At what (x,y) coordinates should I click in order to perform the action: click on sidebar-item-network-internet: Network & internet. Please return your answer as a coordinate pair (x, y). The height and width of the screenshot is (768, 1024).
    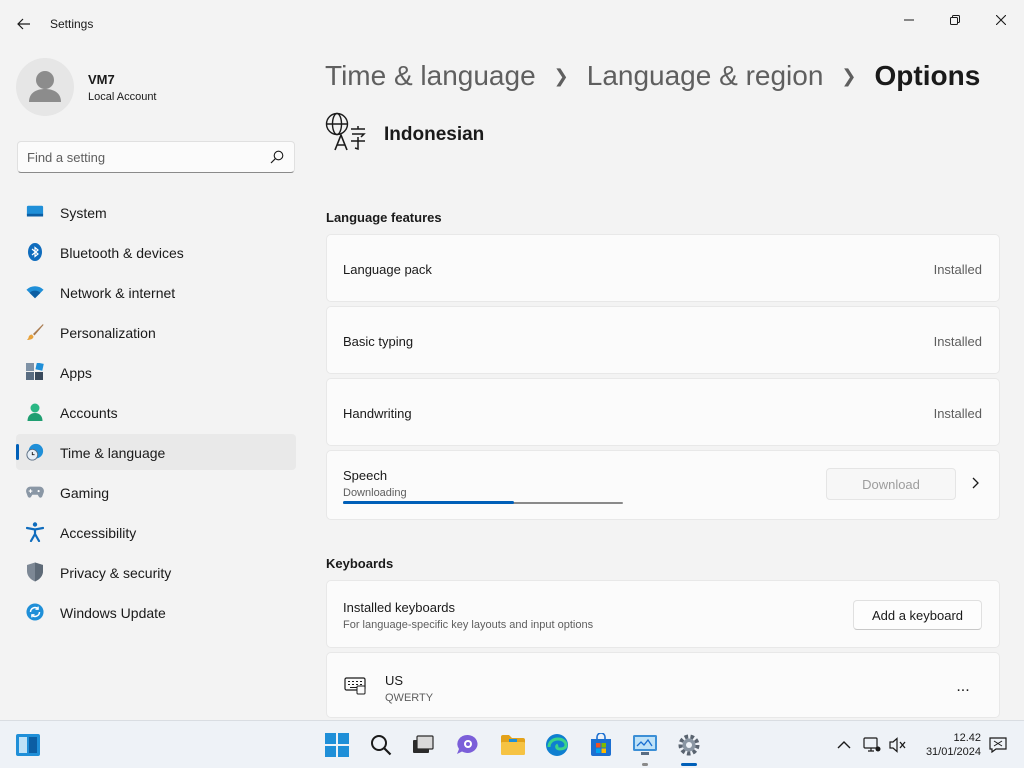
    Looking at the image, I should click on (156, 292).